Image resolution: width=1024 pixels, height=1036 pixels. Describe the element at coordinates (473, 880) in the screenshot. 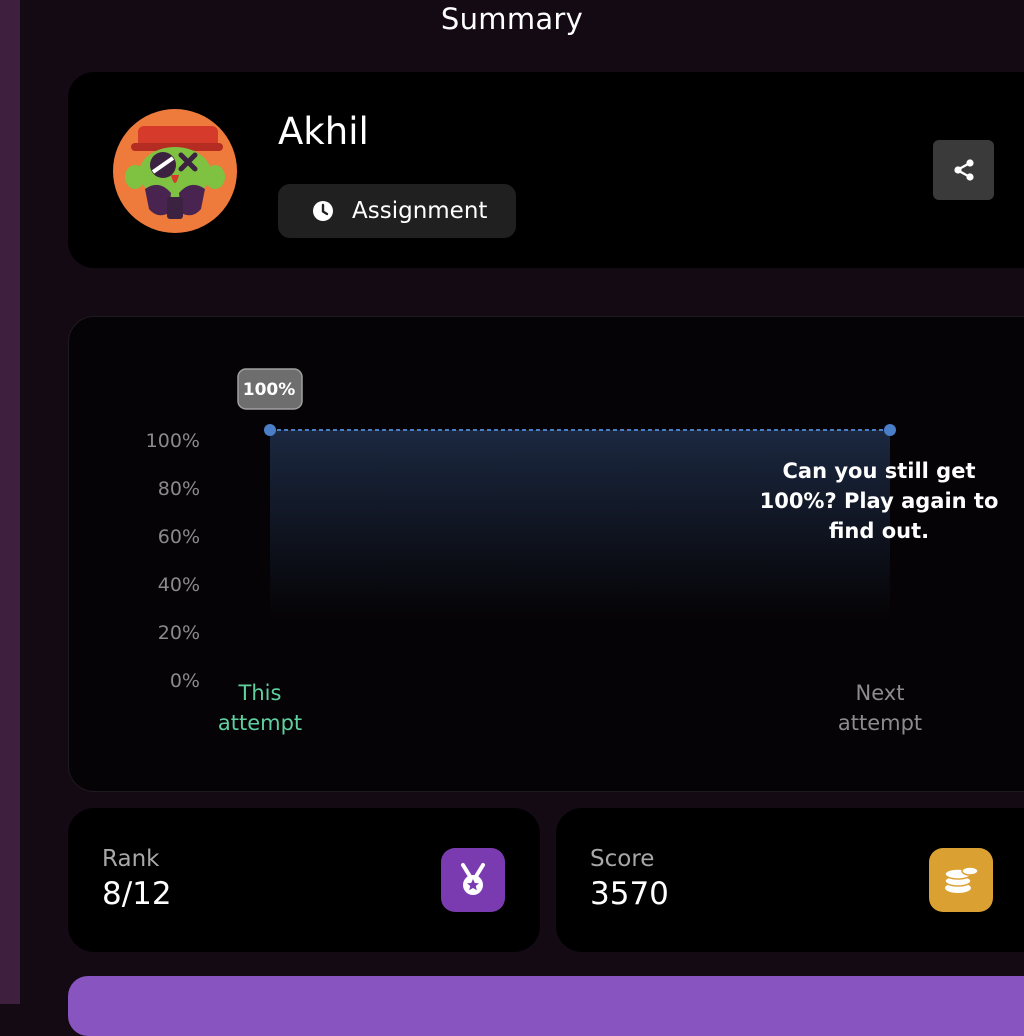

I see `medal-icon` at that location.